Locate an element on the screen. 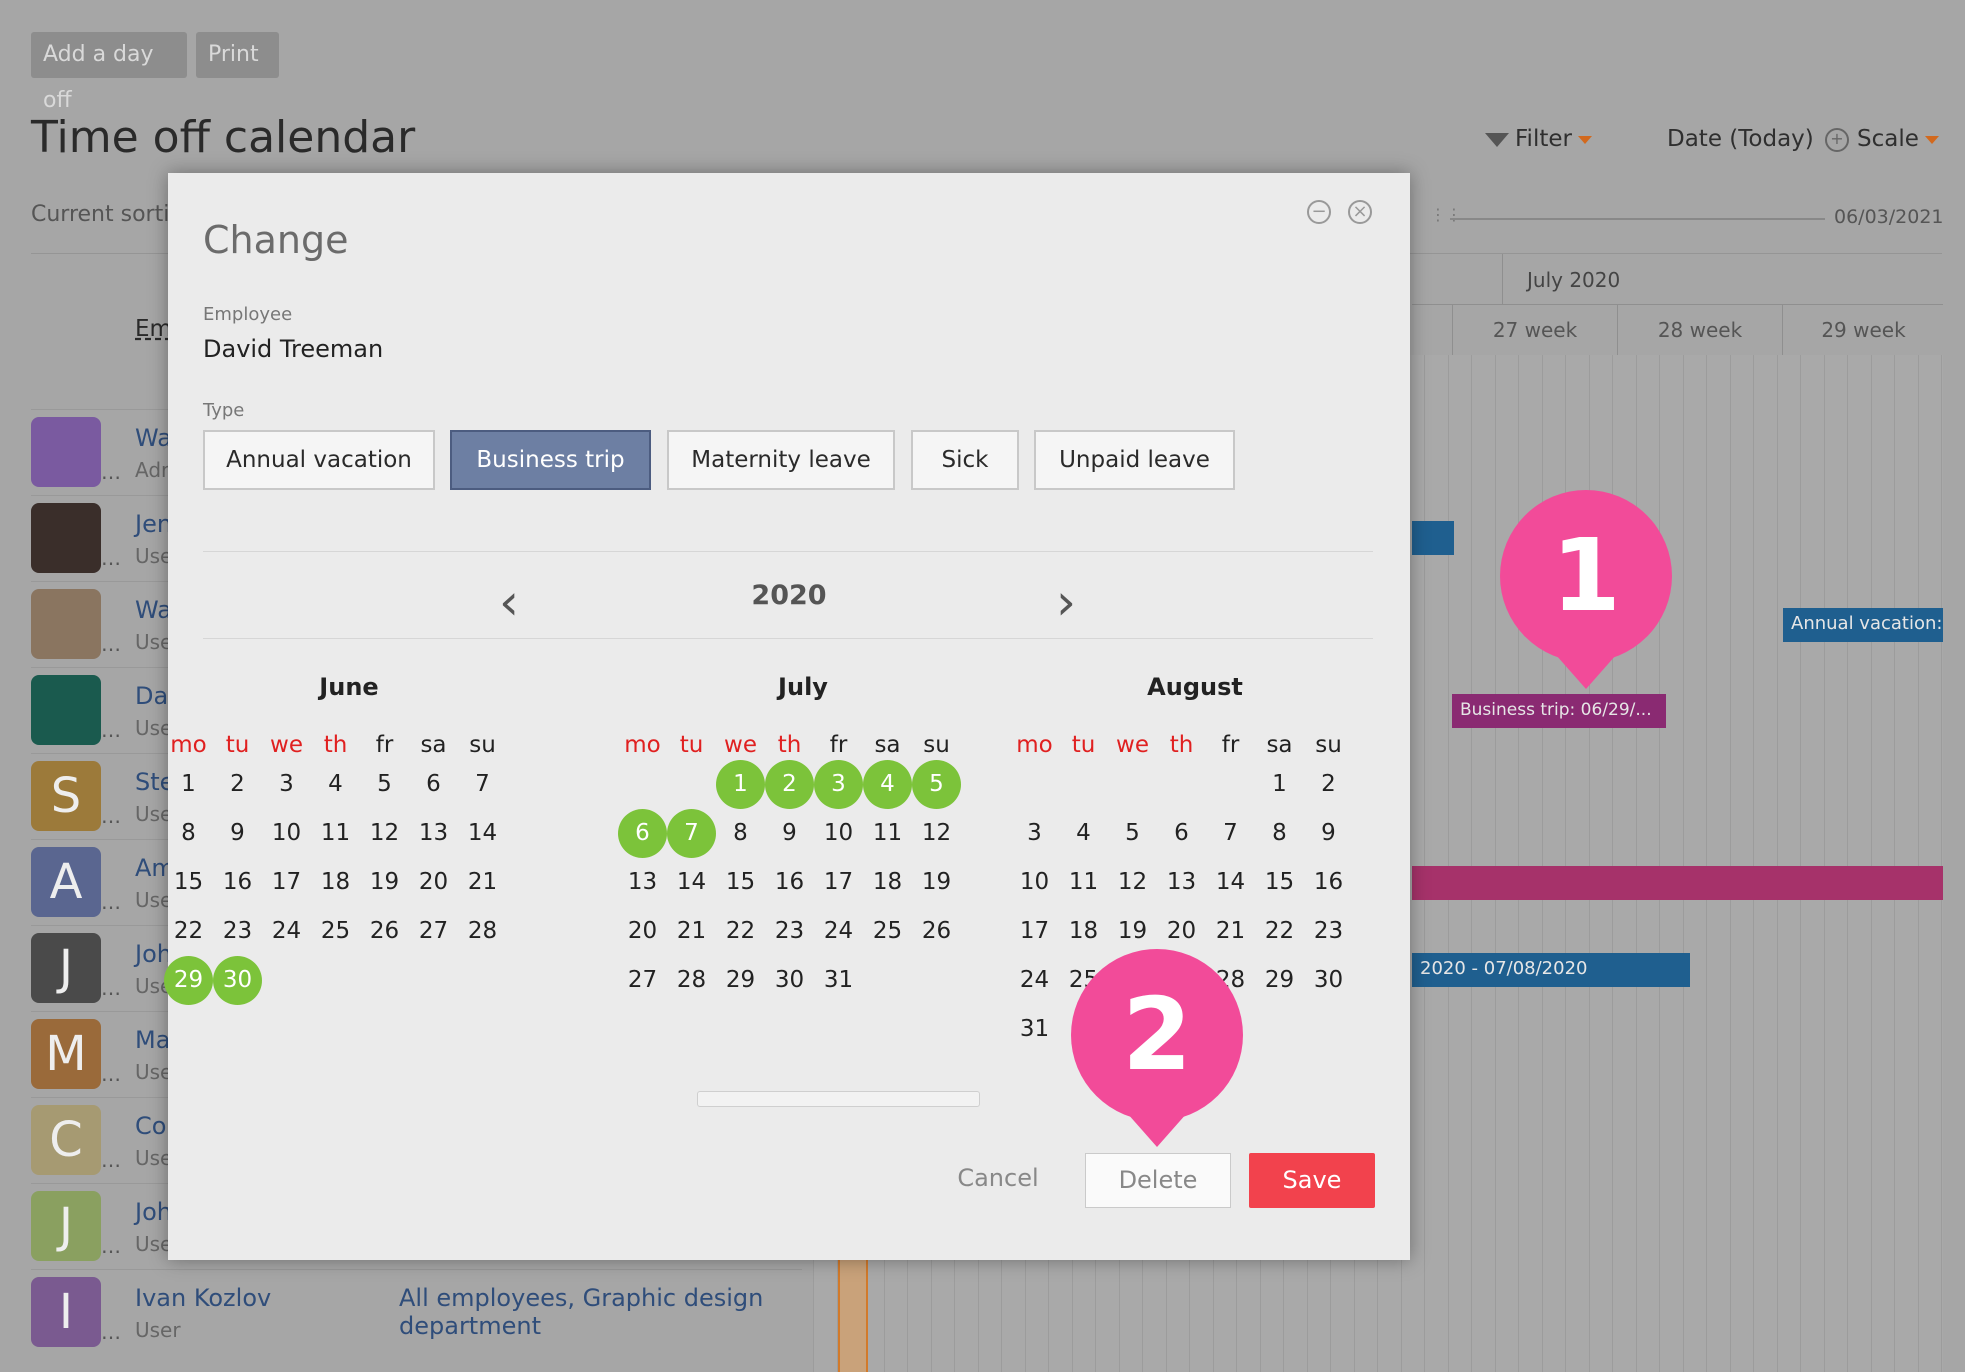 This screenshot has height=1372, width=1965. calendar-day-selected: 7 is located at coordinates (691, 833).